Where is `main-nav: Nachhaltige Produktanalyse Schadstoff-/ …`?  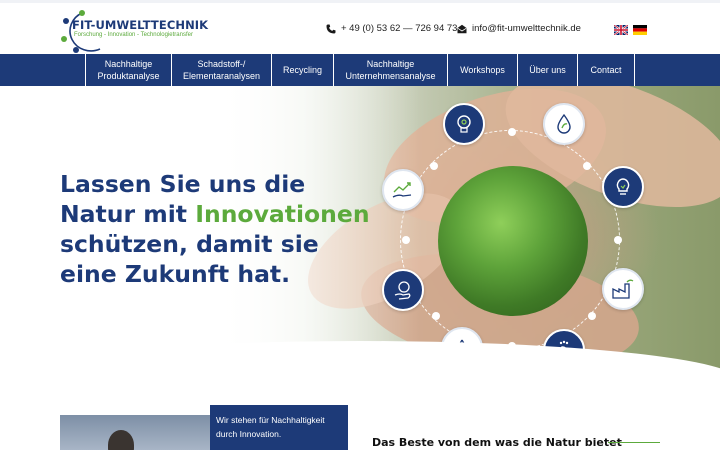
main-nav: Nachhaltige Produktanalyse Schadstoff-/ … is located at coordinates (360, 70).